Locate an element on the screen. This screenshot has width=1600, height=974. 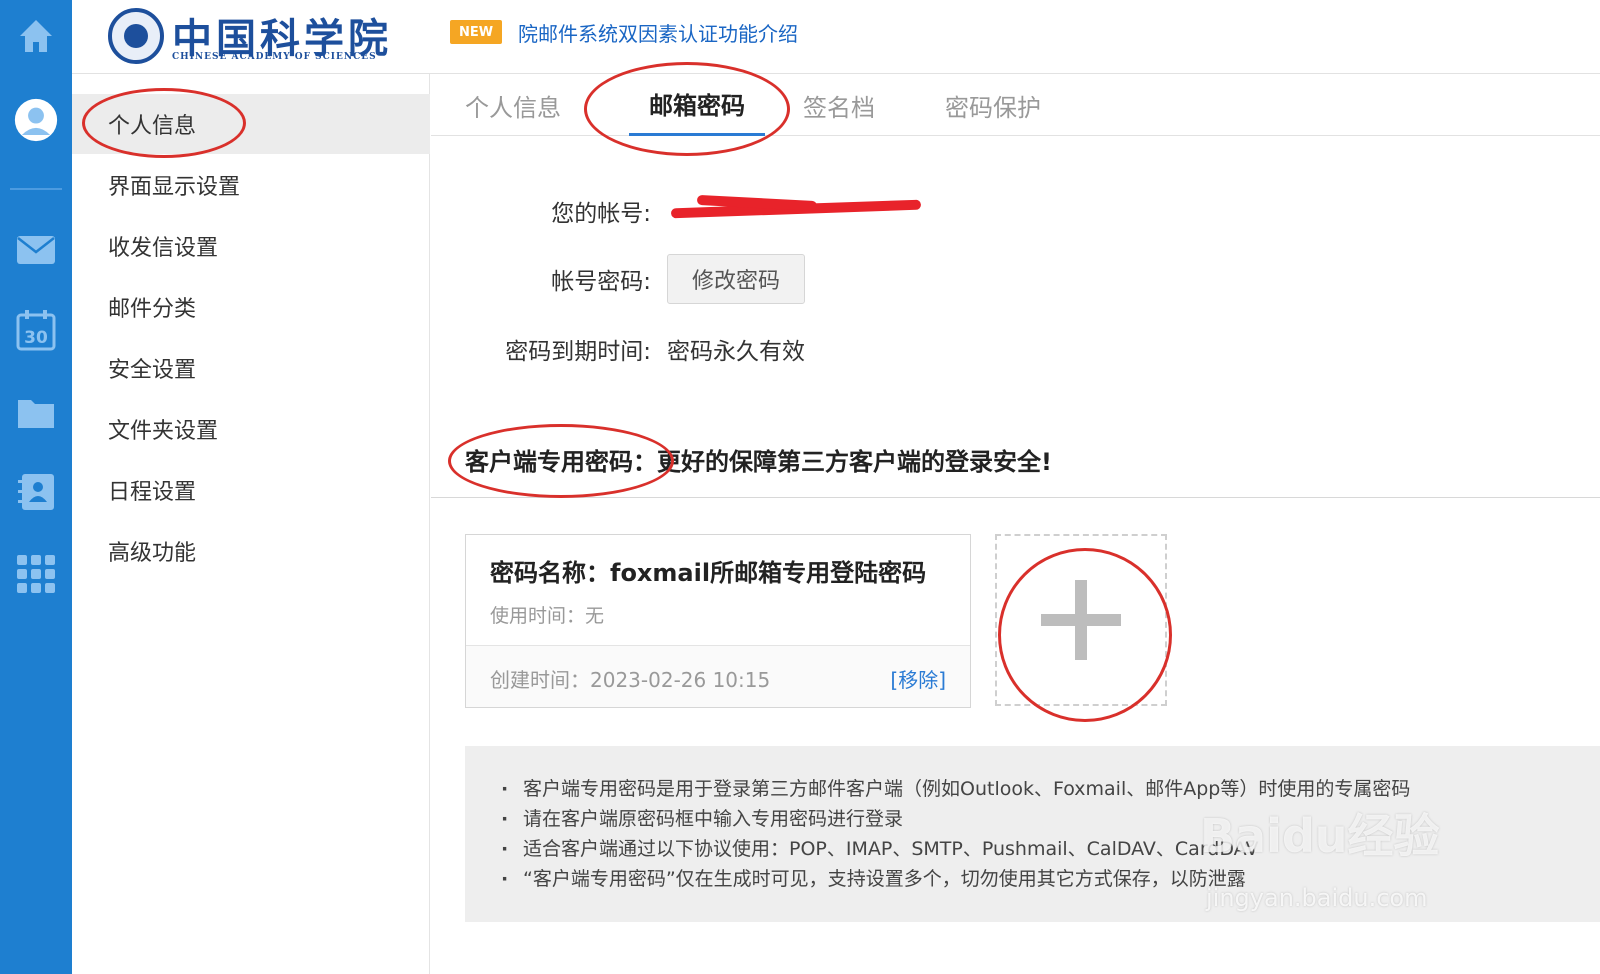
password-used-time: 使用时间：无 is located at coordinates (547, 616).